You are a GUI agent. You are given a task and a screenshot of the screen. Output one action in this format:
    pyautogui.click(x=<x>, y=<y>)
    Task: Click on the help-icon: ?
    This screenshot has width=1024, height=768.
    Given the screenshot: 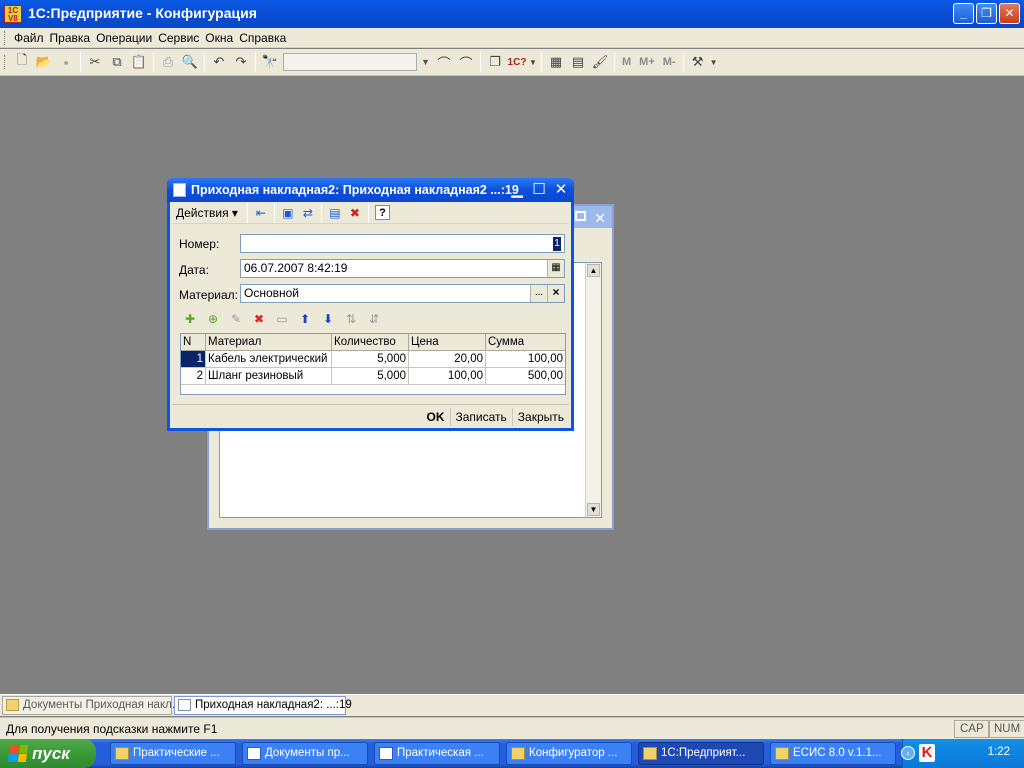 What is the action you would take?
    pyautogui.click(x=382, y=212)
    